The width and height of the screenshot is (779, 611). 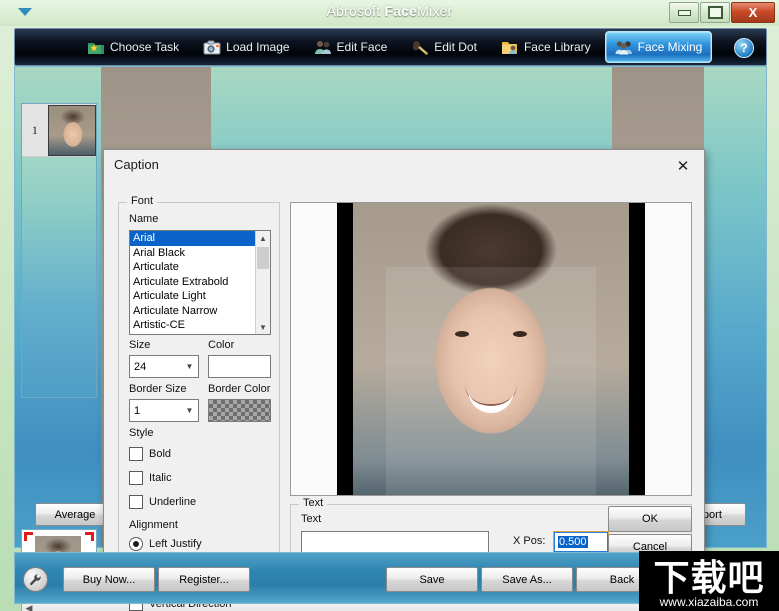 What do you see at coordinates (683, 166) in the screenshot?
I see `dialog-close-icon: ✕` at bounding box center [683, 166].